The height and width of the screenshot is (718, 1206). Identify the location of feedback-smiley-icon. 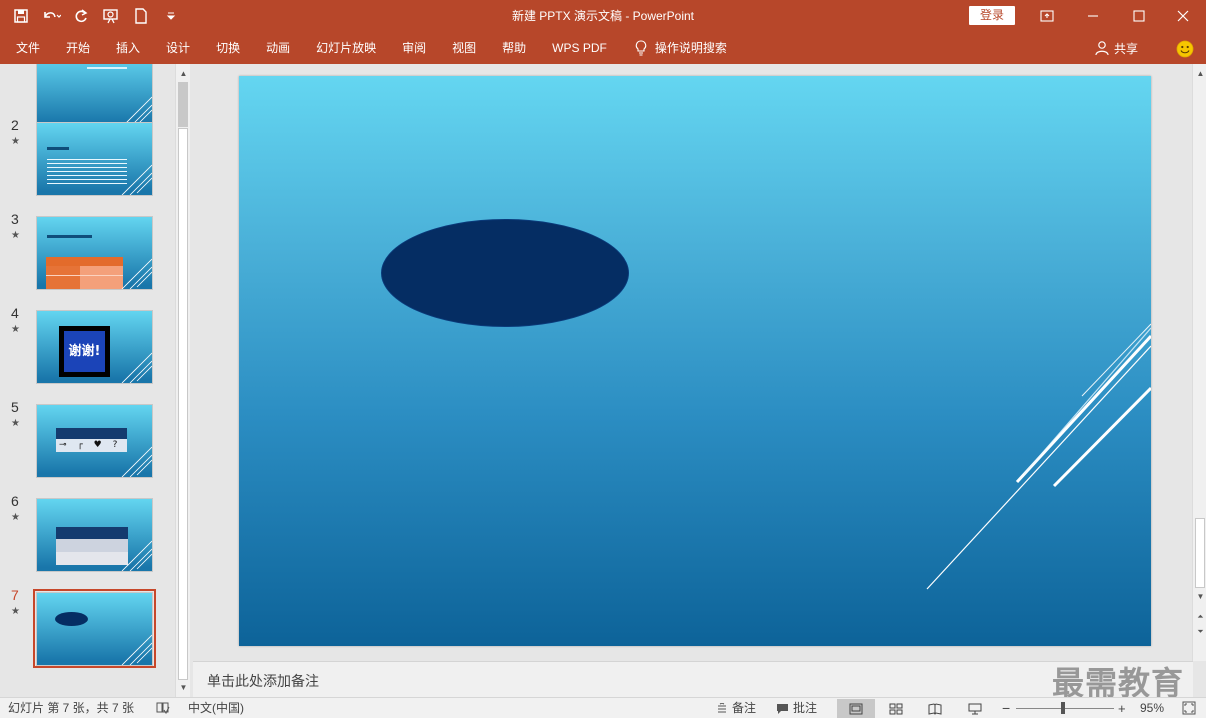
(1185, 49).